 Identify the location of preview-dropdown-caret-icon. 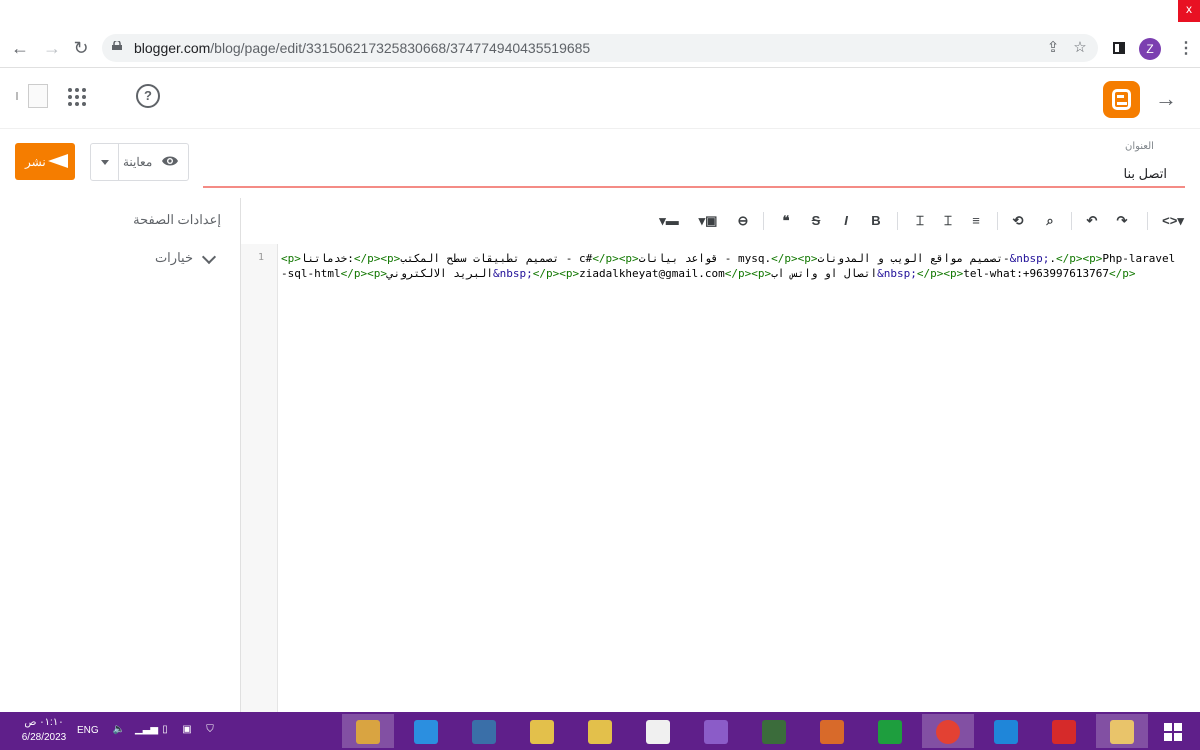
(105, 162).